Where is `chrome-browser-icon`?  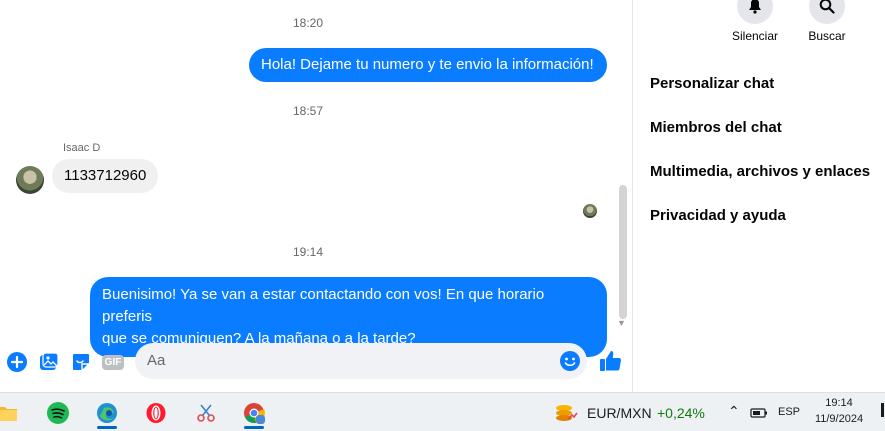 chrome-browser-icon is located at coordinates (254, 413).